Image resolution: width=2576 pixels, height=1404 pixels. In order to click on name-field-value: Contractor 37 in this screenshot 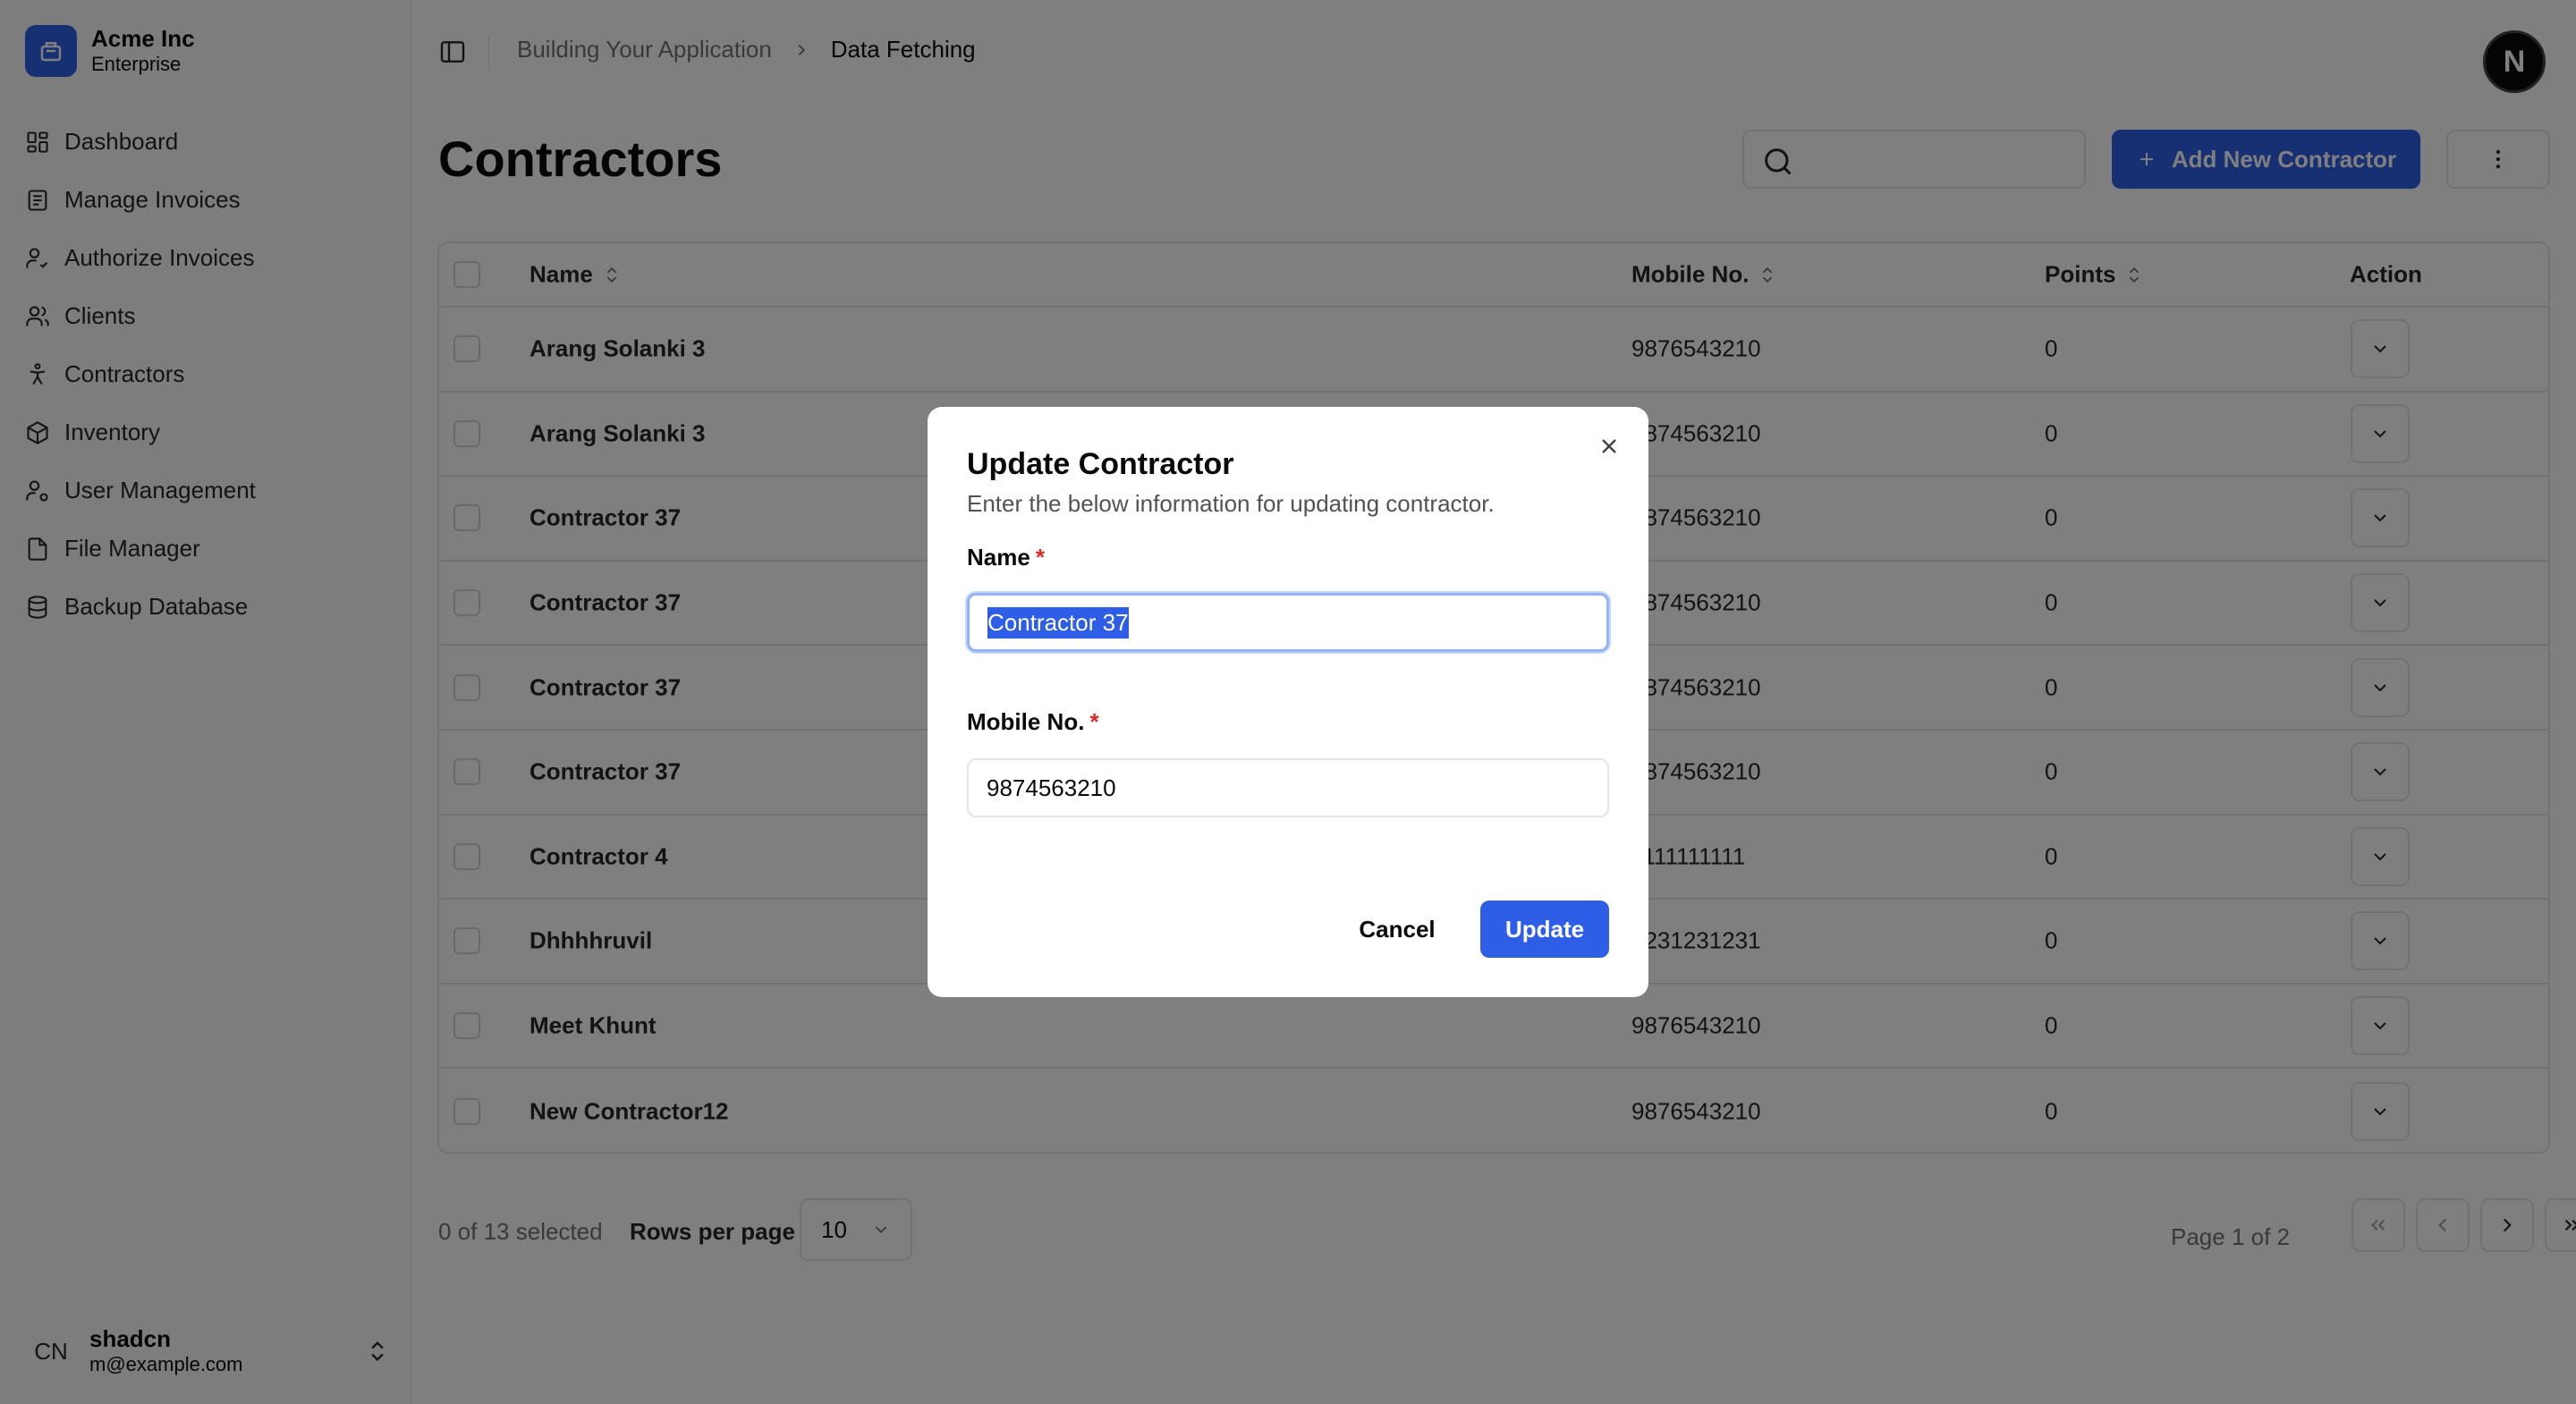, I will do `click(1058, 622)`.